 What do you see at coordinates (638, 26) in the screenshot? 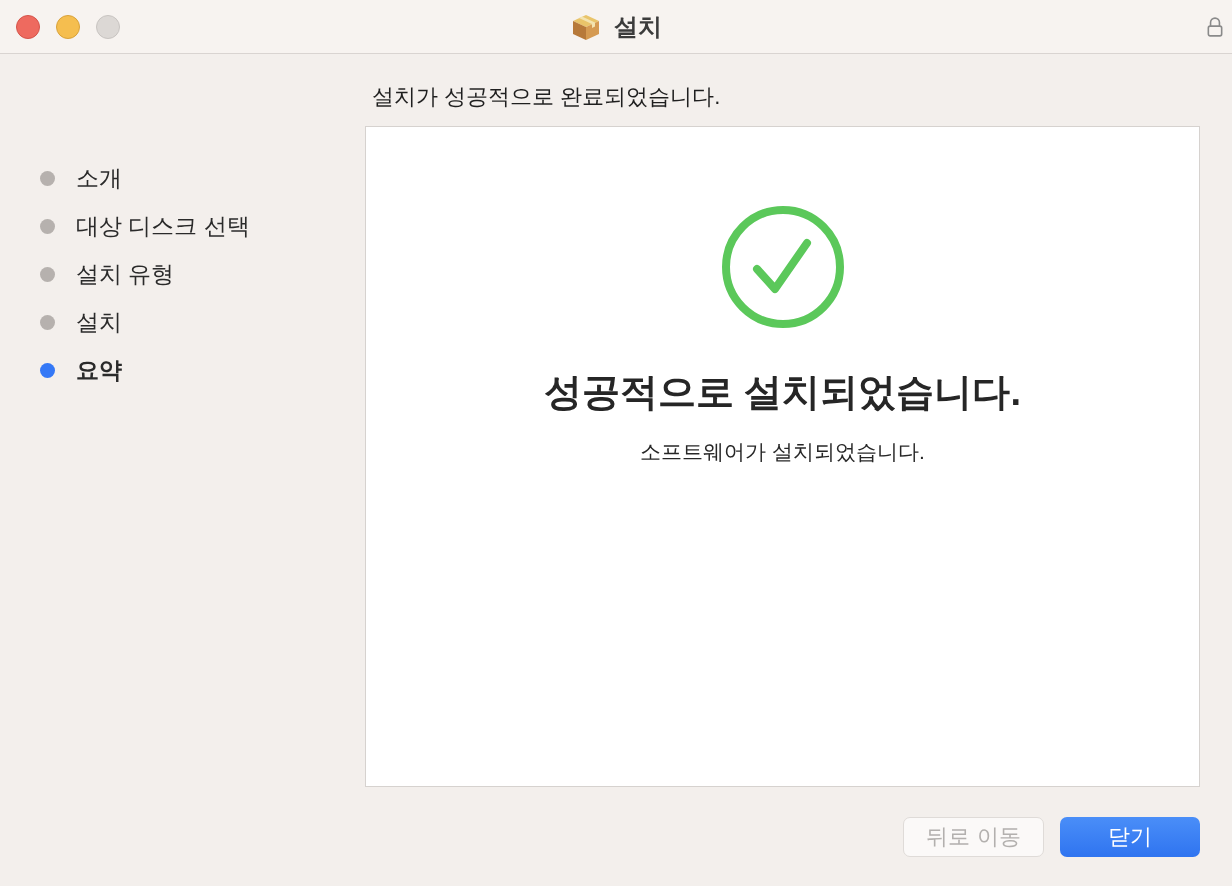
I see `window-title: 설치` at bounding box center [638, 26].